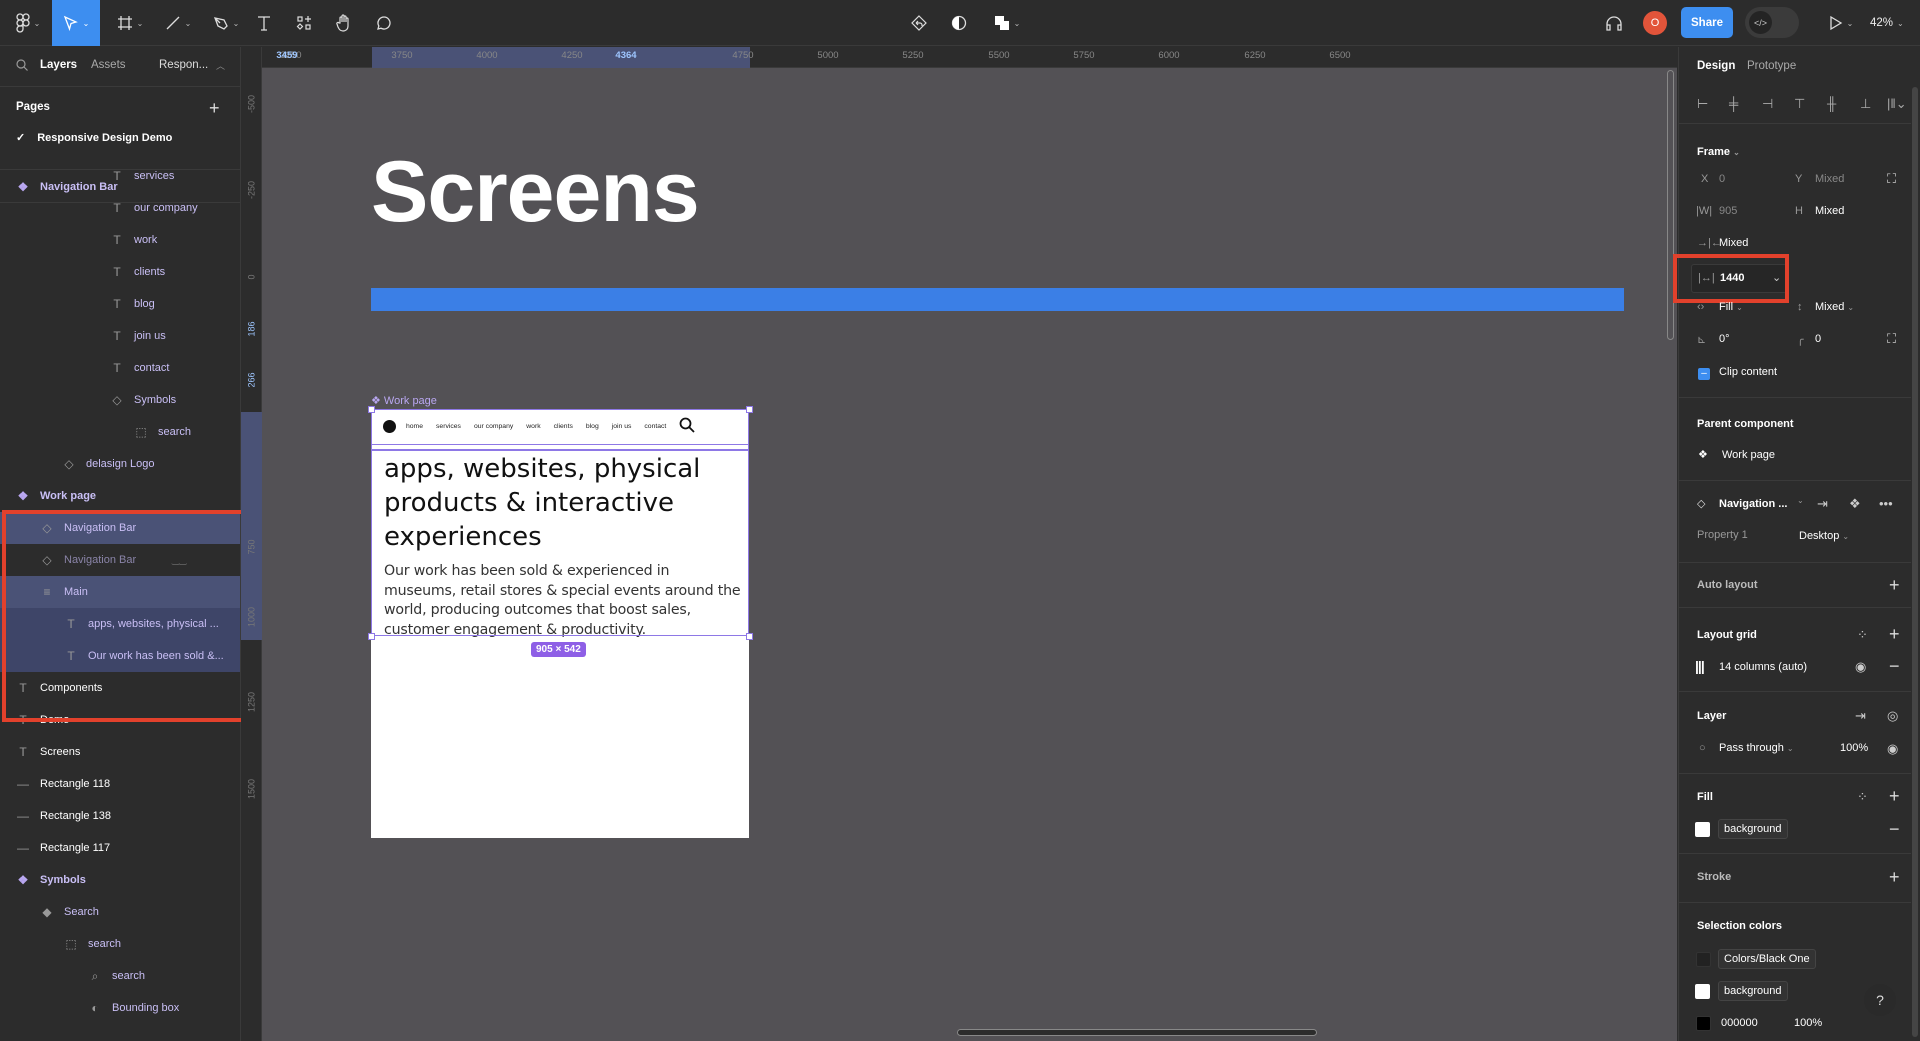 The image size is (1920, 1041). What do you see at coordinates (94, 138) in the screenshot?
I see `page-item: ✓ Responsive Design Demo` at bounding box center [94, 138].